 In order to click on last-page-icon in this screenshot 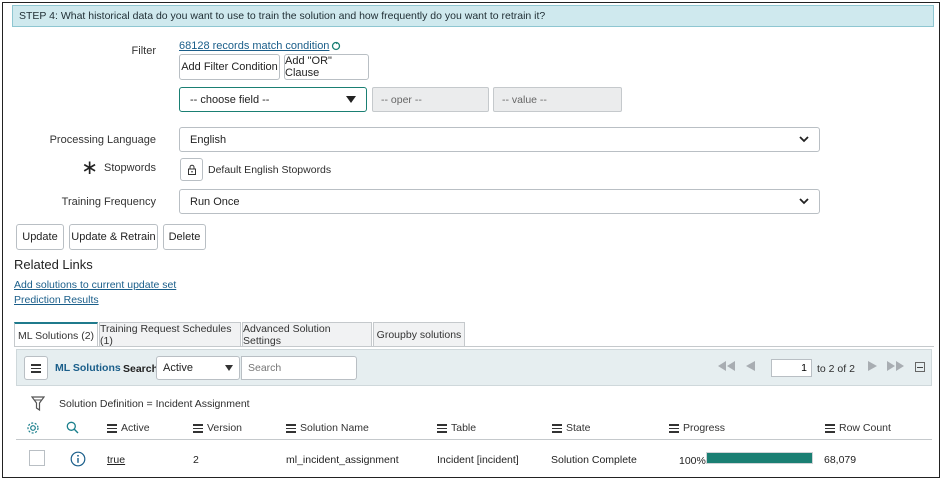, I will do `click(896, 366)`.